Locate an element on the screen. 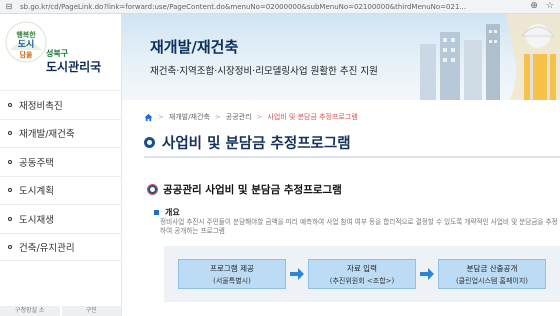  page-title: 사업비 및 분담금 추정프로그램 is located at coordinates (256, 143).